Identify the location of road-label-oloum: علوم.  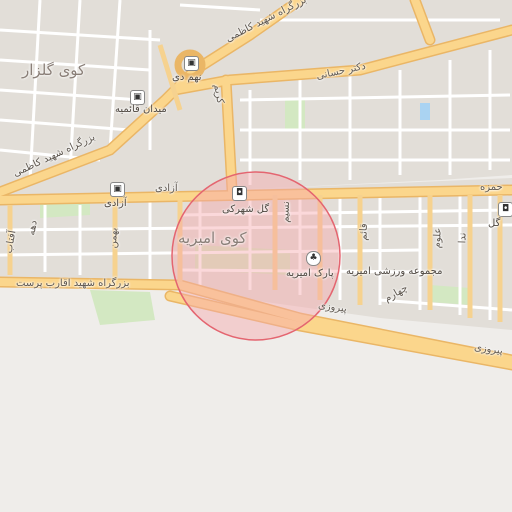
(437, 238).